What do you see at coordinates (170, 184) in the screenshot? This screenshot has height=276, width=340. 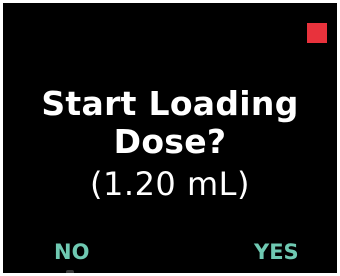 I see `dose-volume: (1.20 mL)` at bounding box center [170, 184].